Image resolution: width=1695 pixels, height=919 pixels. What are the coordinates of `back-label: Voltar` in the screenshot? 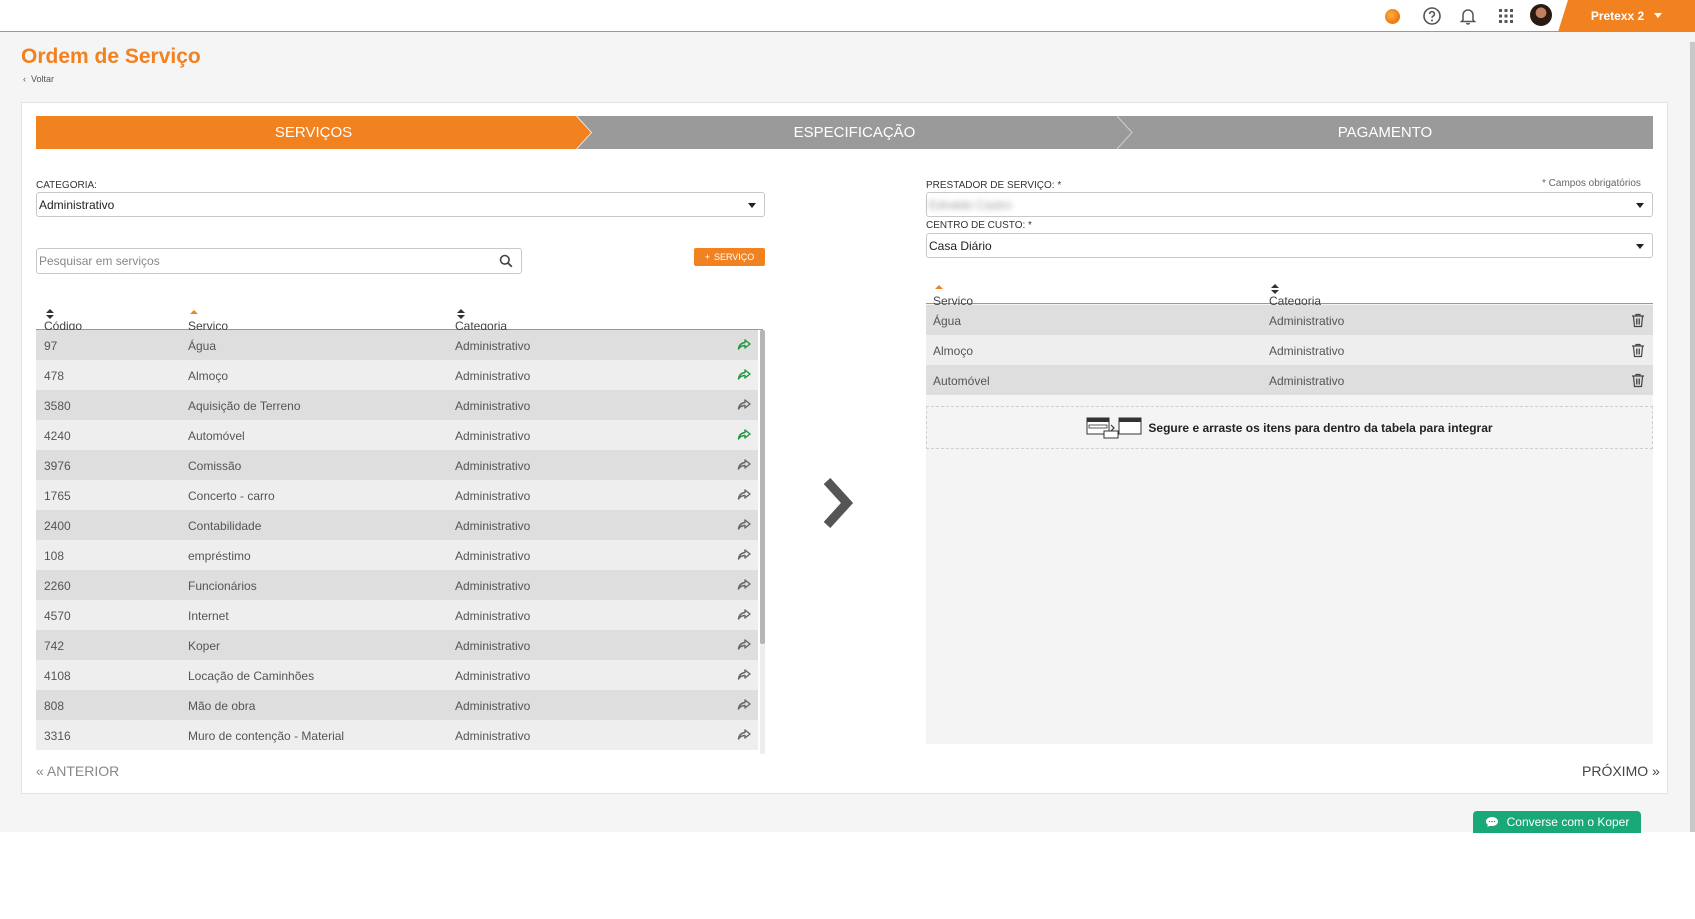 It's located at (43, 79).